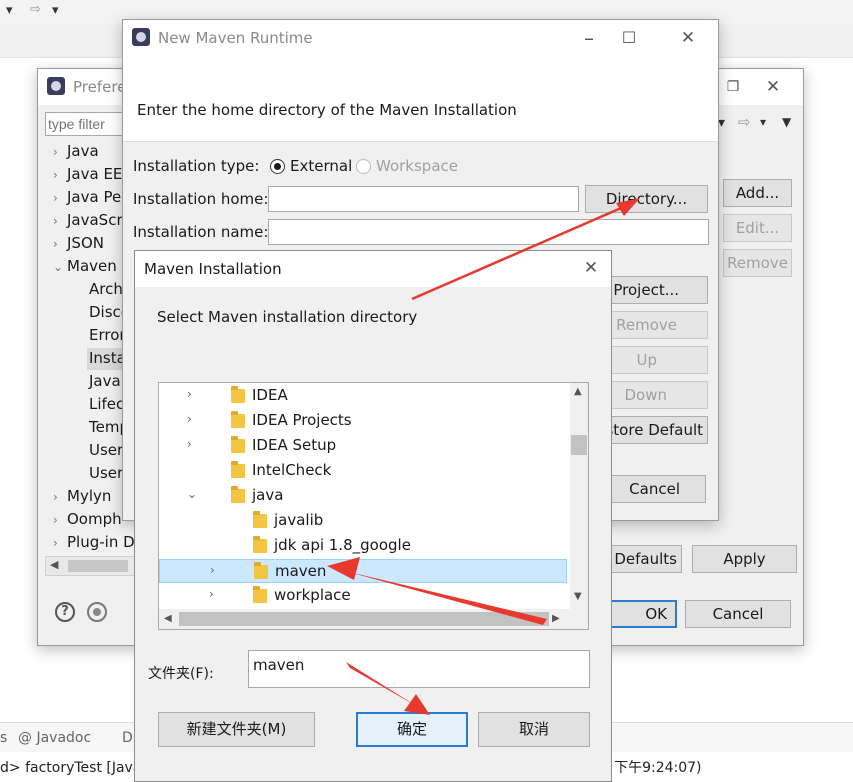 The image size is (853, 782). I want to click on pref-tree-item: › JavaScr, so click(88, 220).